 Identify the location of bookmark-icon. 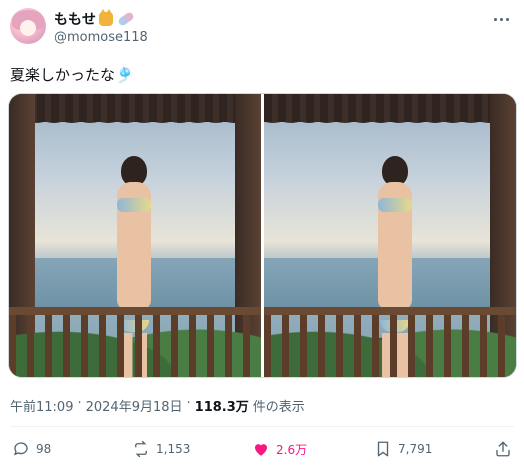
(383, 449).